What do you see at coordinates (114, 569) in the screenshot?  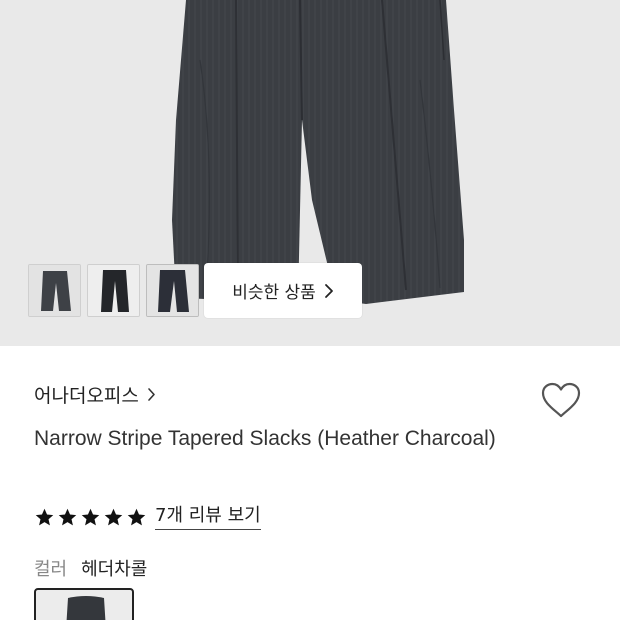 I see `option-value: 헤더차콜` at bounding box center [114, 569].